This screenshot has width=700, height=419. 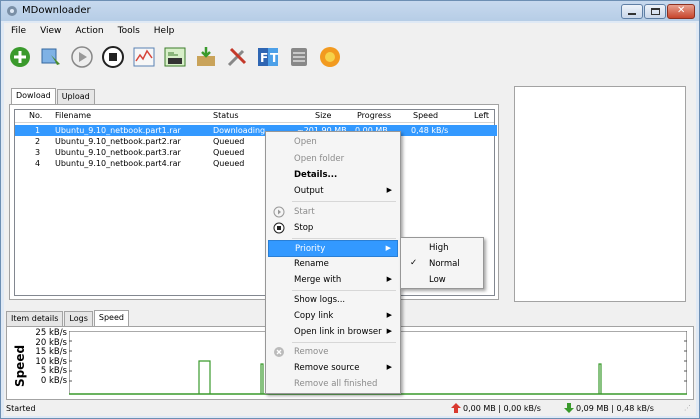 I want to click on priority-low: Low, so click(x=443, y=280).